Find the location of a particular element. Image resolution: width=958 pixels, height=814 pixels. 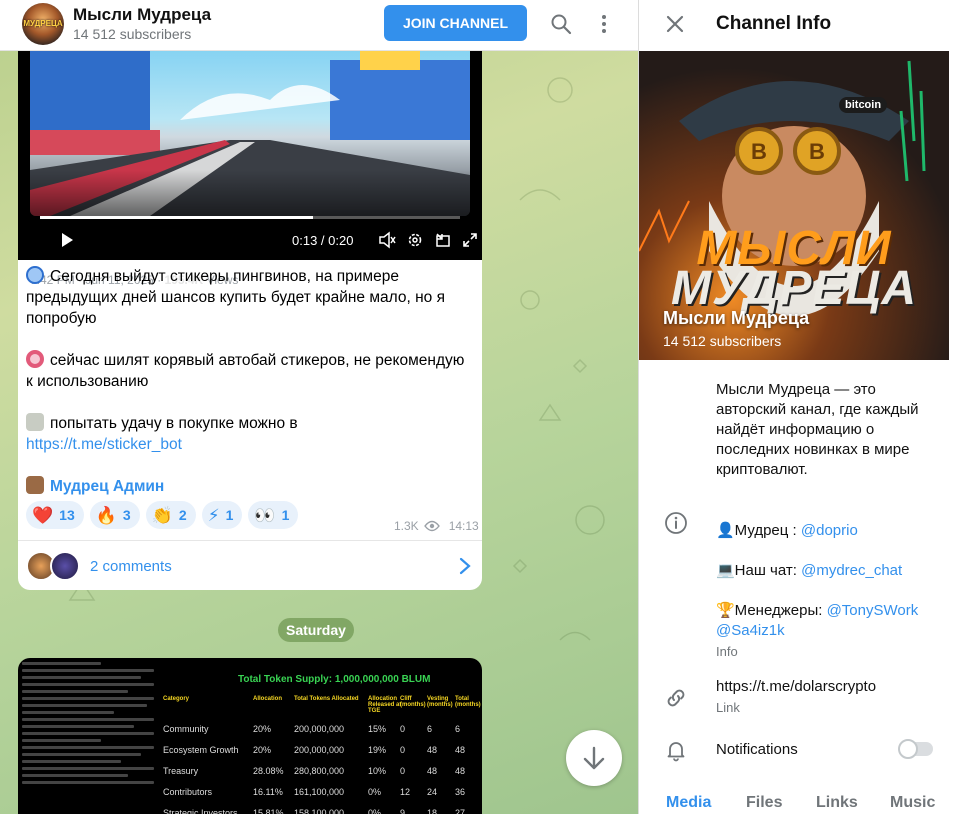

admin-link: @doprio is located at coordinates (829, 530).